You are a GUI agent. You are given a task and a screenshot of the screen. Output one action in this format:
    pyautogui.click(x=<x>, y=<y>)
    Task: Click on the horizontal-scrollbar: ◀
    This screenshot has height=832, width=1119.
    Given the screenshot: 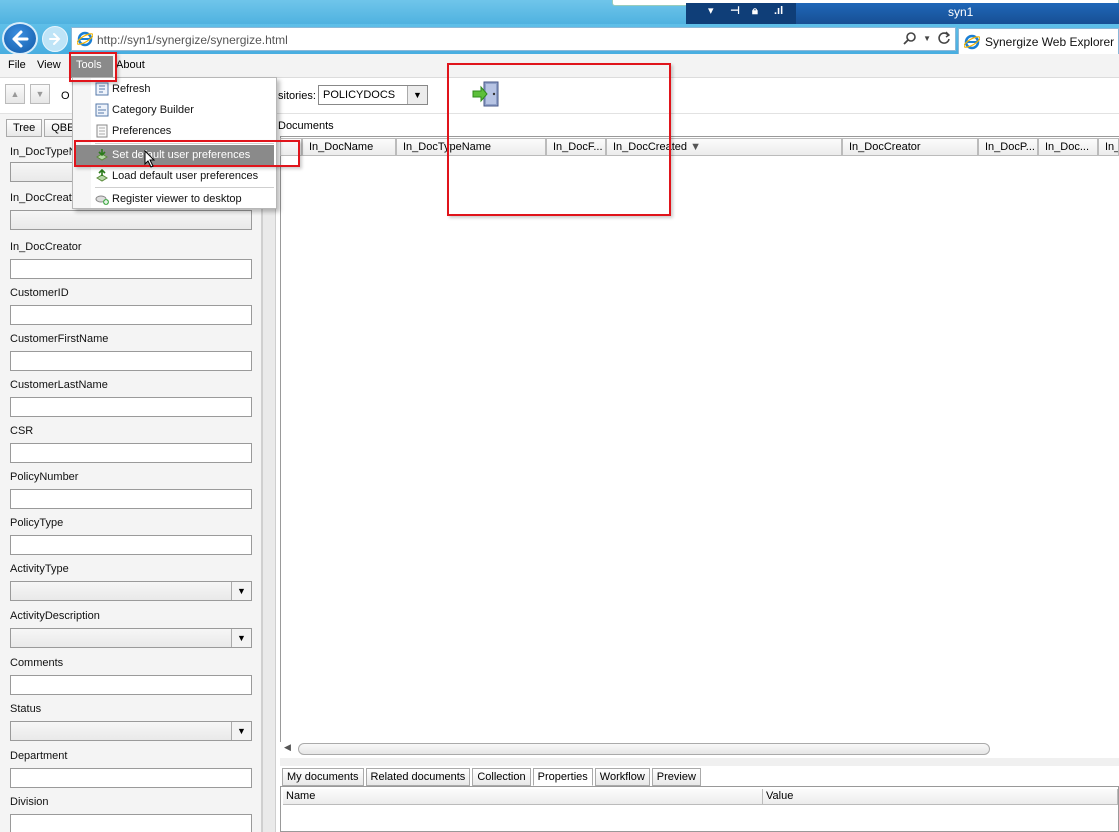 What is the action you would take?
    pyautogui.click(x=639, y=749)
    